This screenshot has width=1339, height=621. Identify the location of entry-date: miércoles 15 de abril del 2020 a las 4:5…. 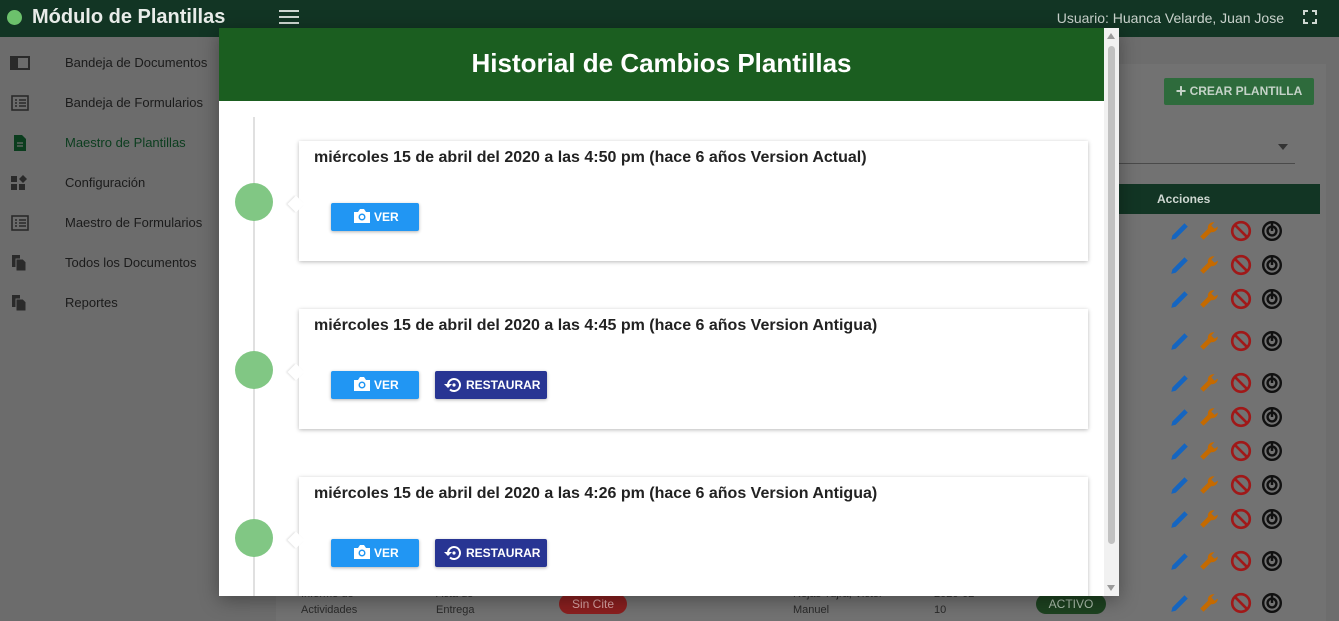
(590, 157).